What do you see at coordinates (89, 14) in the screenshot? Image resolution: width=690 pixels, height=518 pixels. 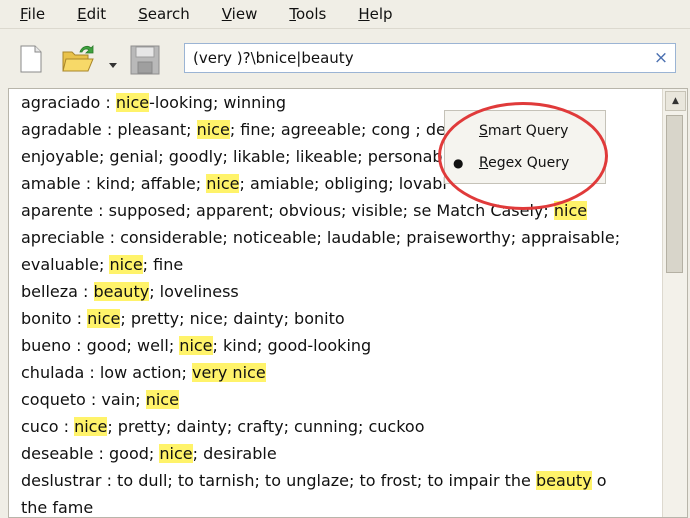 I see `menu-edit: Edit` at bounding box center [89, 14].